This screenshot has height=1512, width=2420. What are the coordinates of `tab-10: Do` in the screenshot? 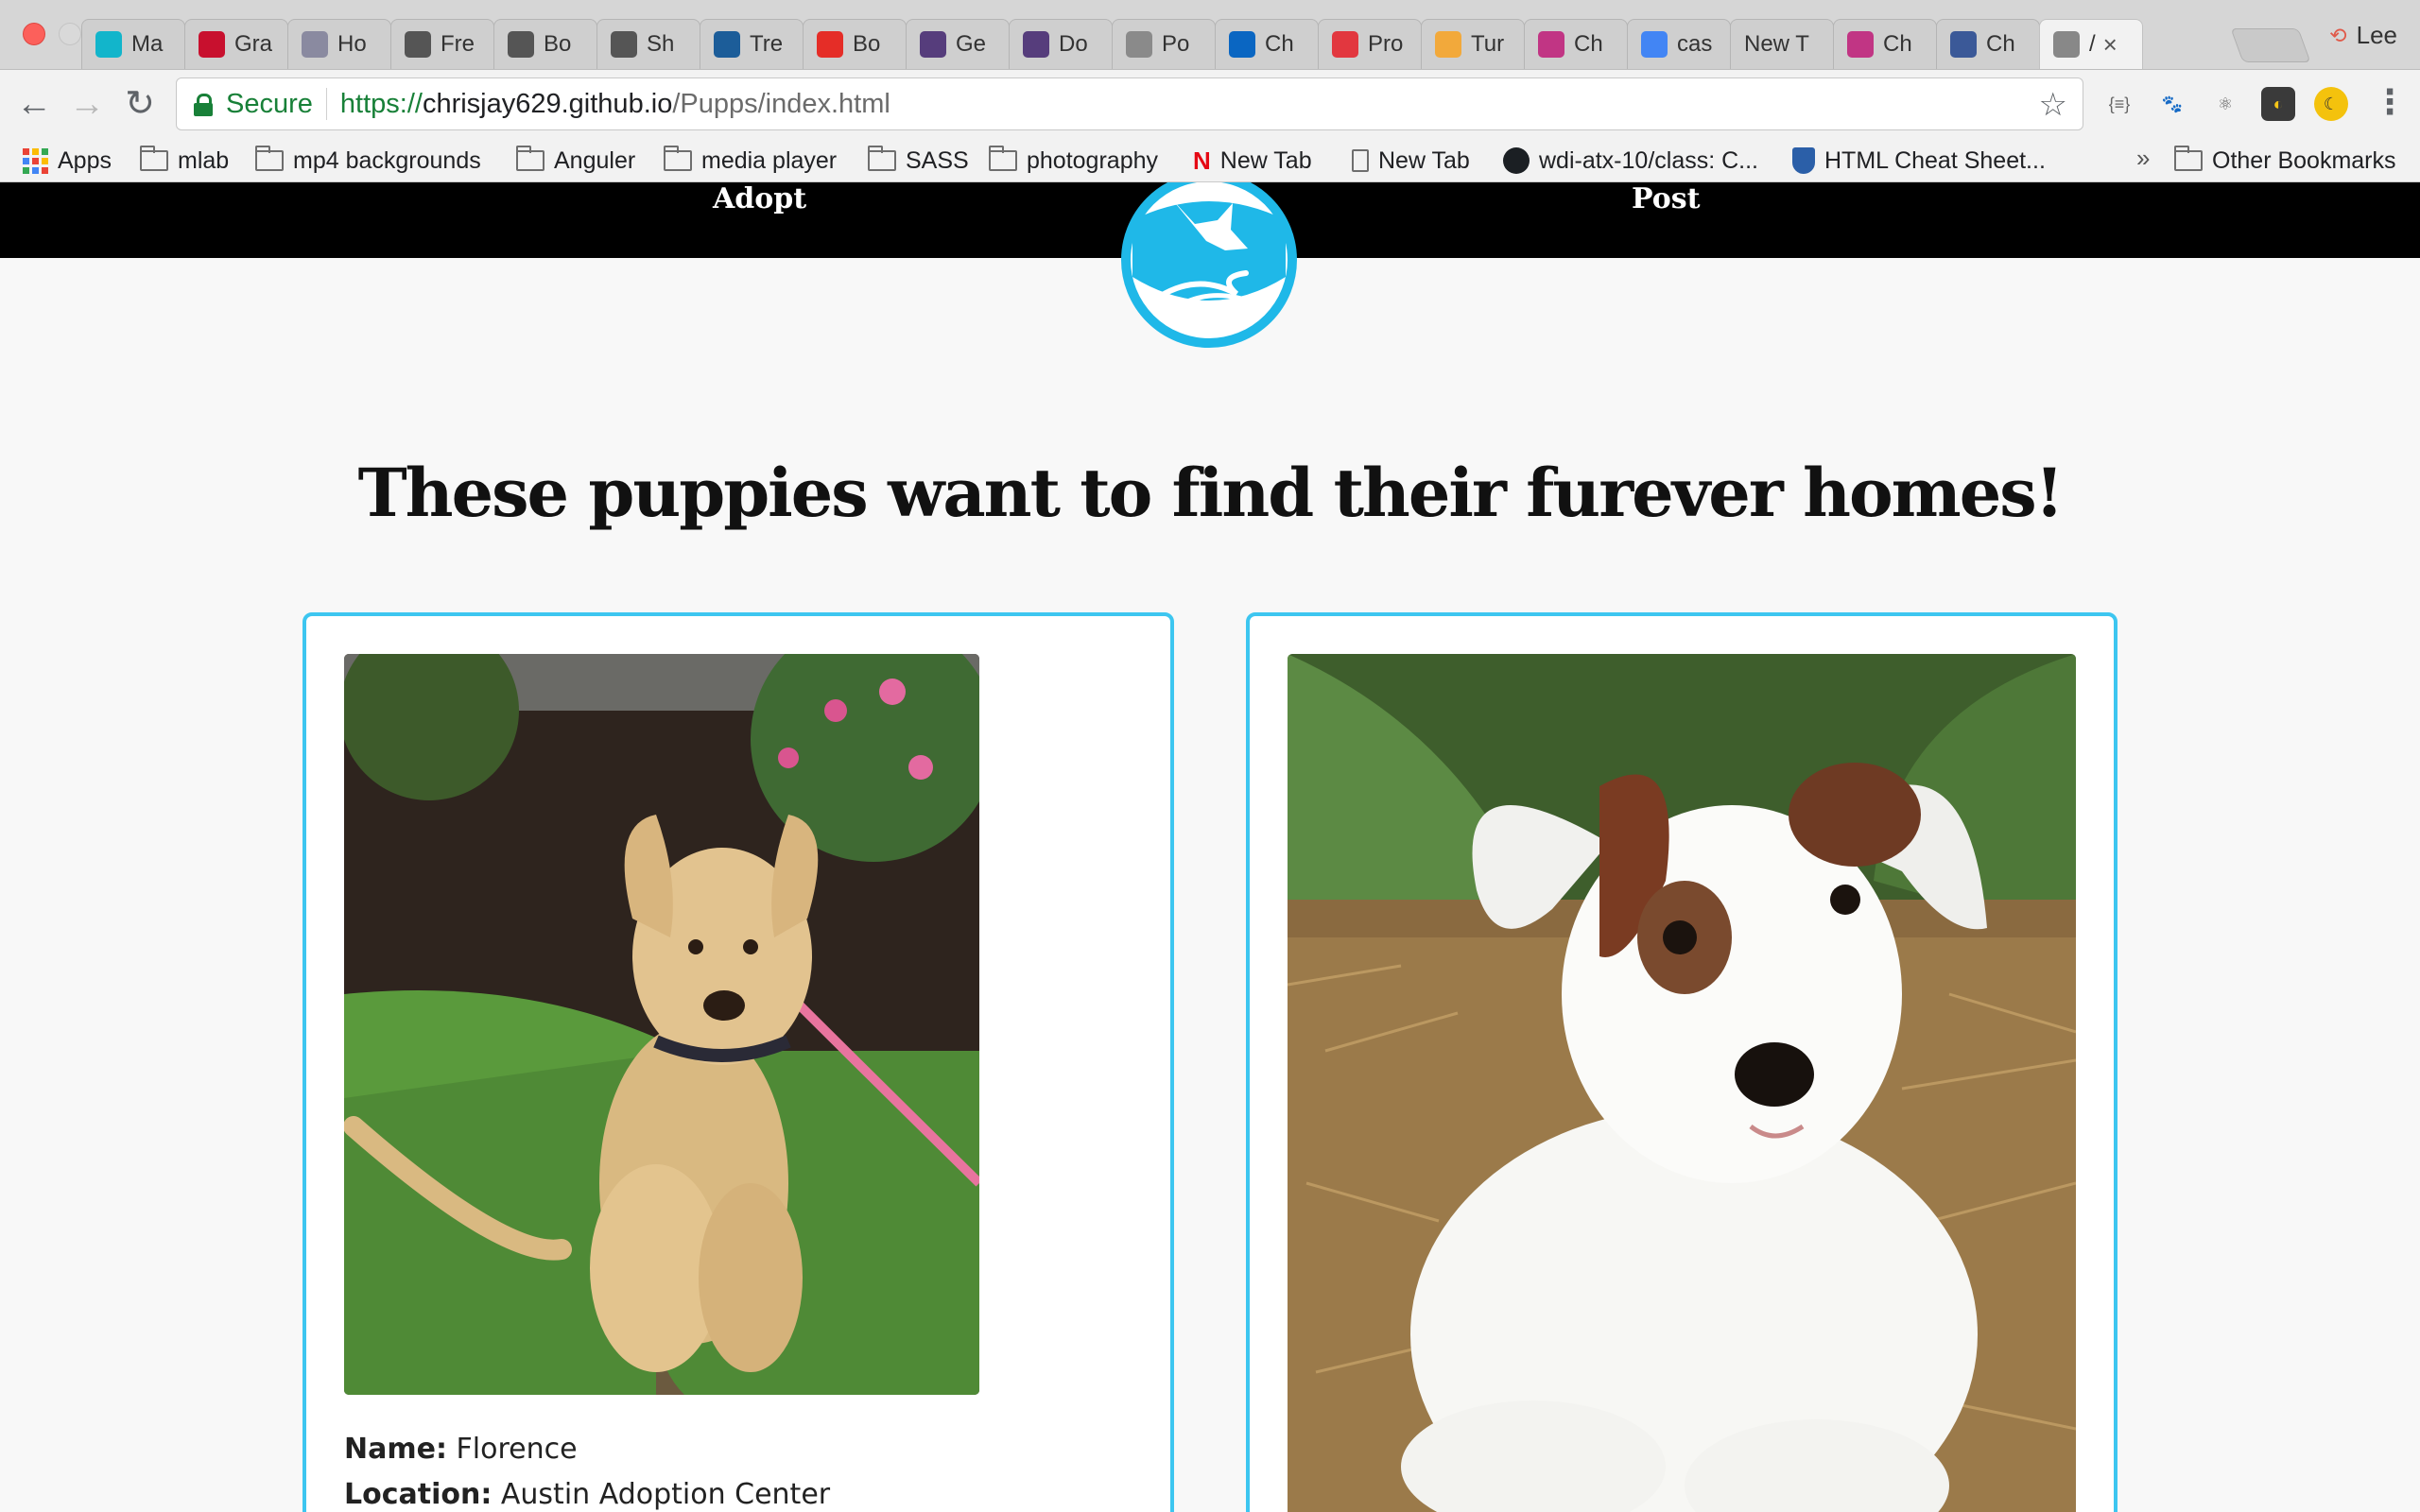 It's located at (1061, 44).